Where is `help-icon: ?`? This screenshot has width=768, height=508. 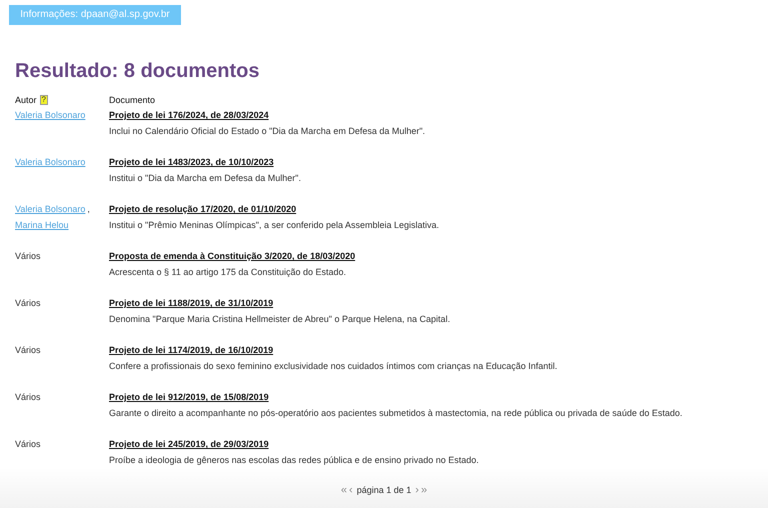
help-icon: ? is located at coordinates (44, 100).